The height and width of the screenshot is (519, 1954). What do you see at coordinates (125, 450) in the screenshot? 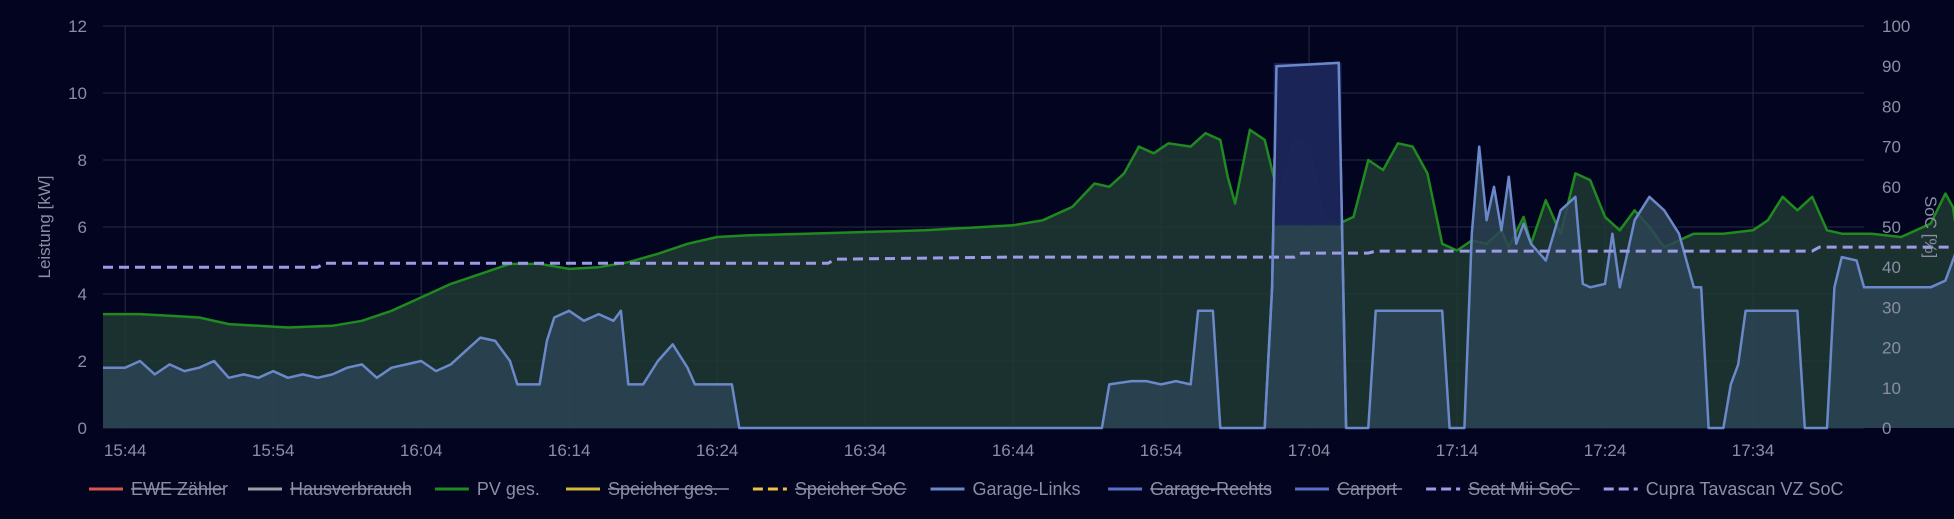
I see `x-tick-label: 15:44` at bounding box center [125, 450].